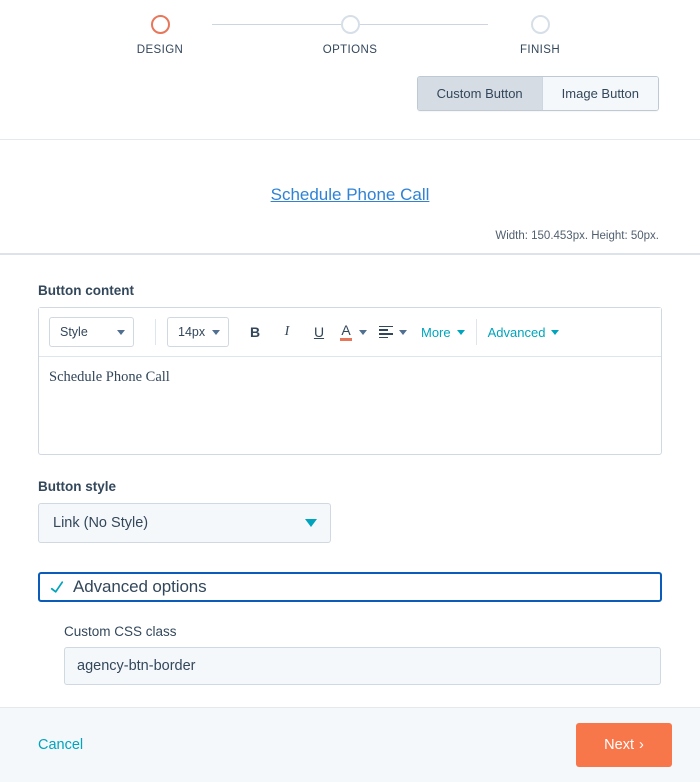 Image resolution: width=700 pixels, height=782 pixels. What do you see at coordinates (192, 332) in the screenshot?
I see `font-size-value: 14px` at bounding box center [192, 332].